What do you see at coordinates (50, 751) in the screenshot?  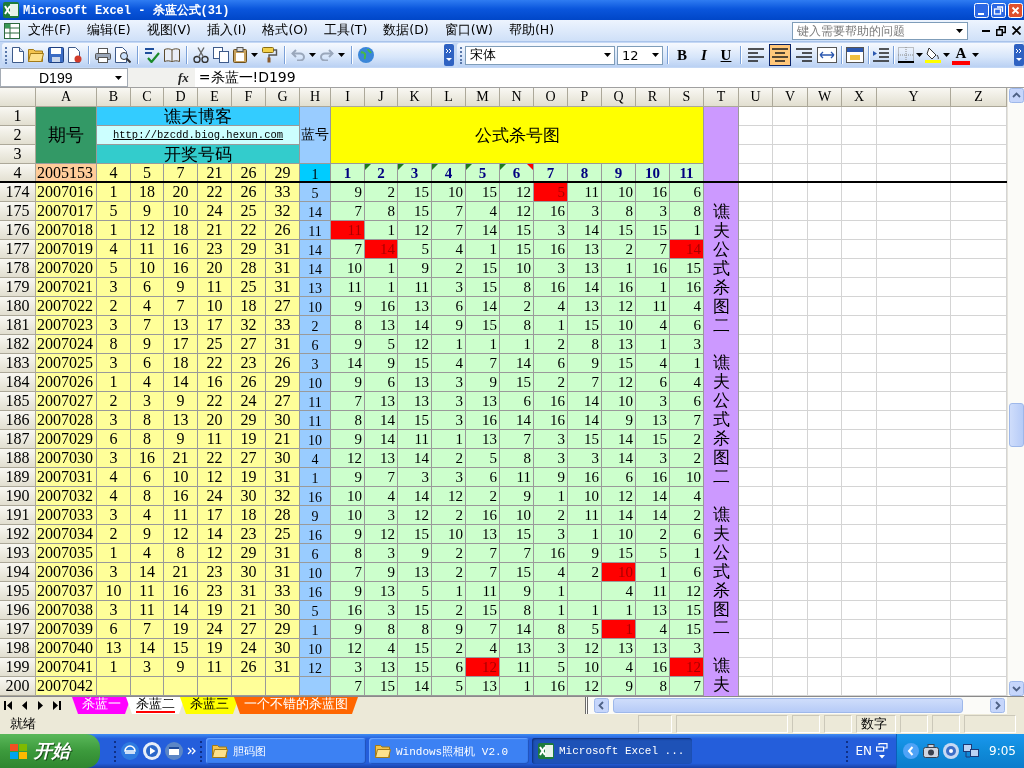 I see `start-button: 开始` at bounding box center [50, 751].